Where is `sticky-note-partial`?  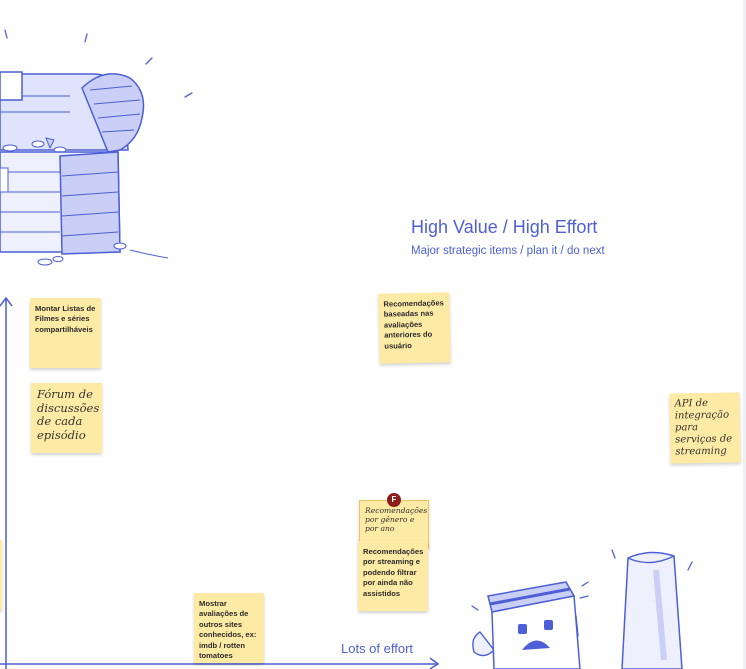 sticky-note-partial is located at coordinates (1, 575).